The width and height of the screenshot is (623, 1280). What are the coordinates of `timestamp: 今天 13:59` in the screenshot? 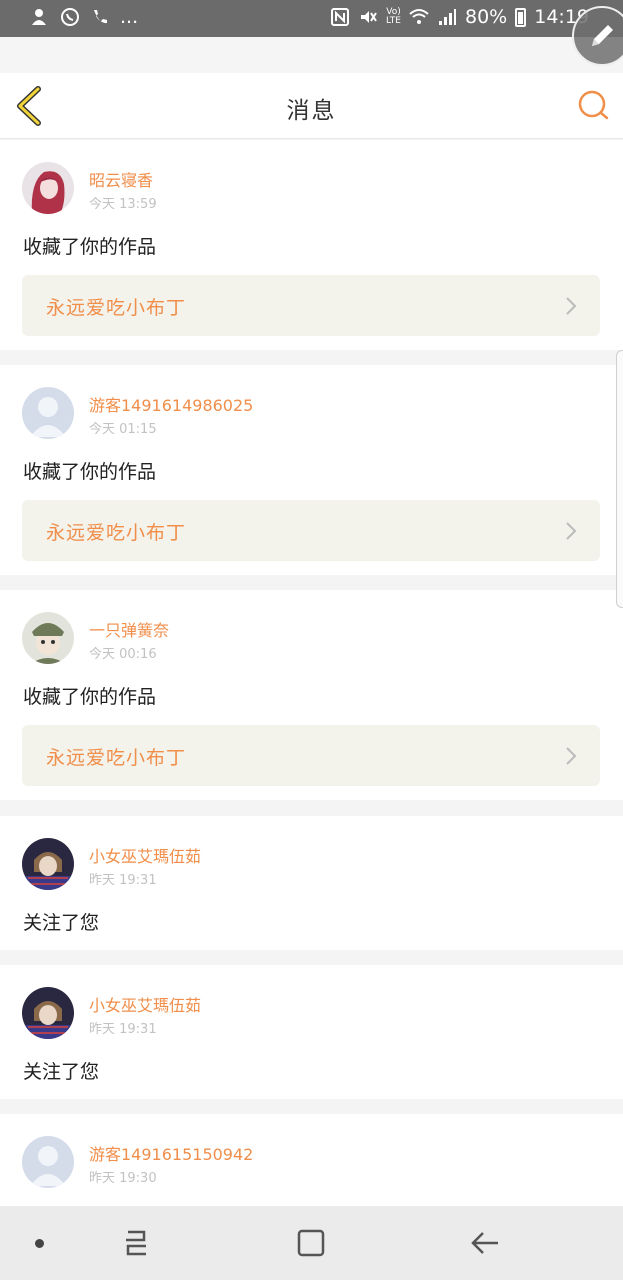 It's located at (123, 204).